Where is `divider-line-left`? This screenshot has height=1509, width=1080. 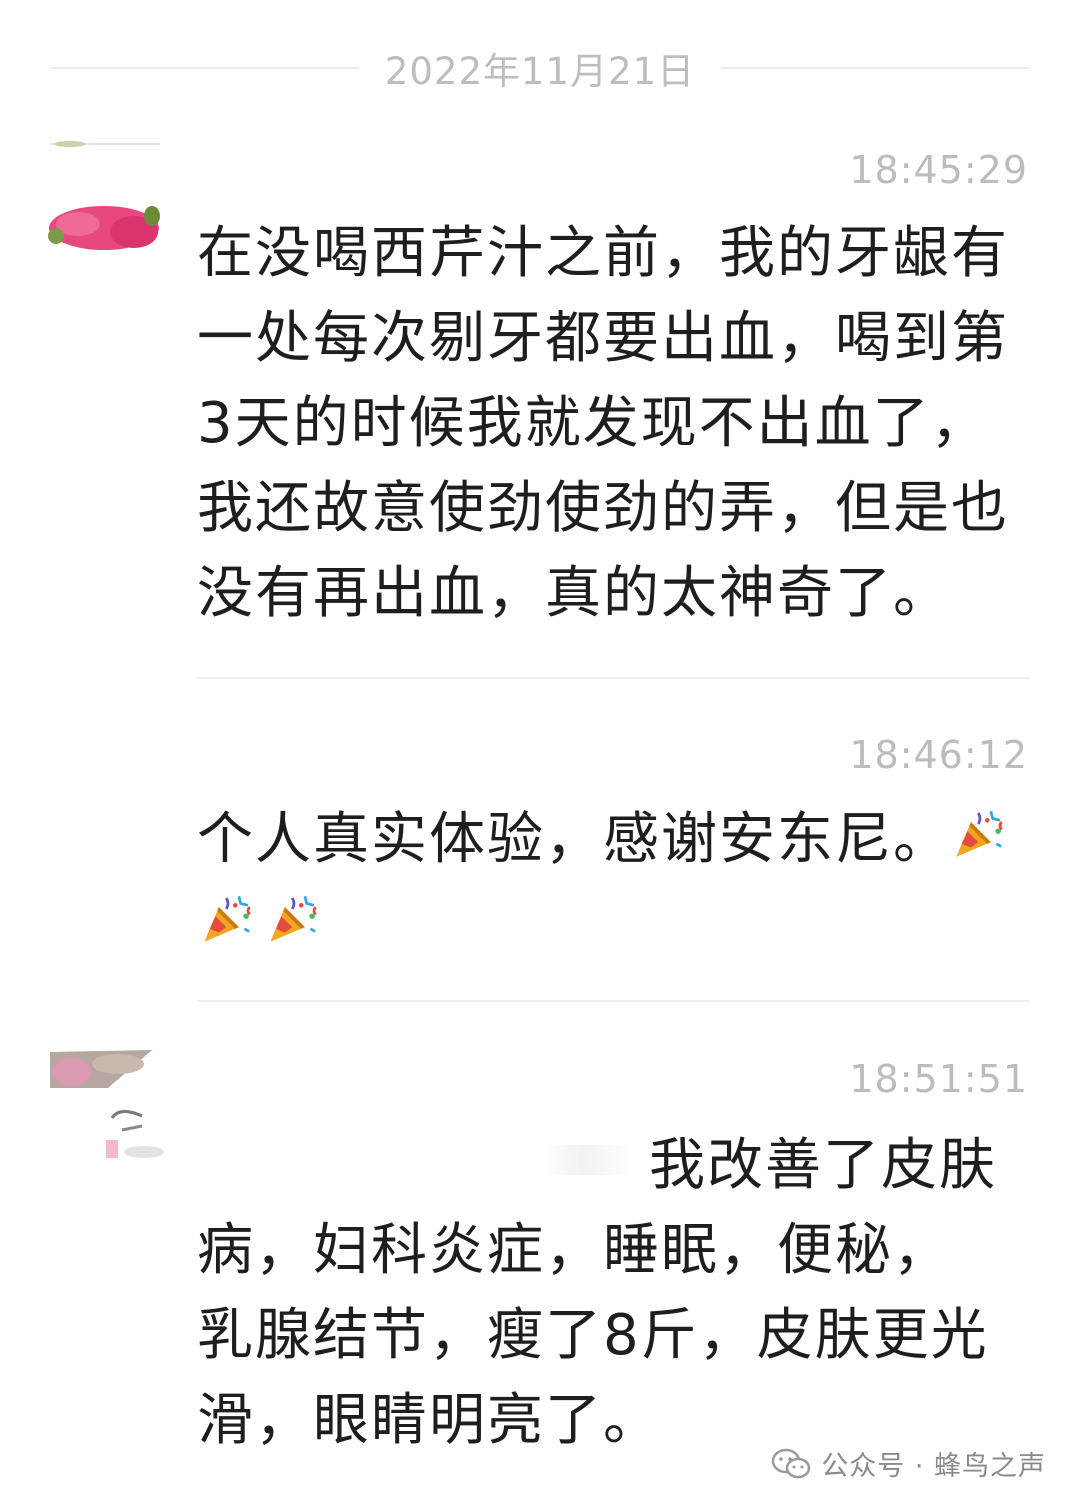 divider-line-left is located at coordinates (204, 68).